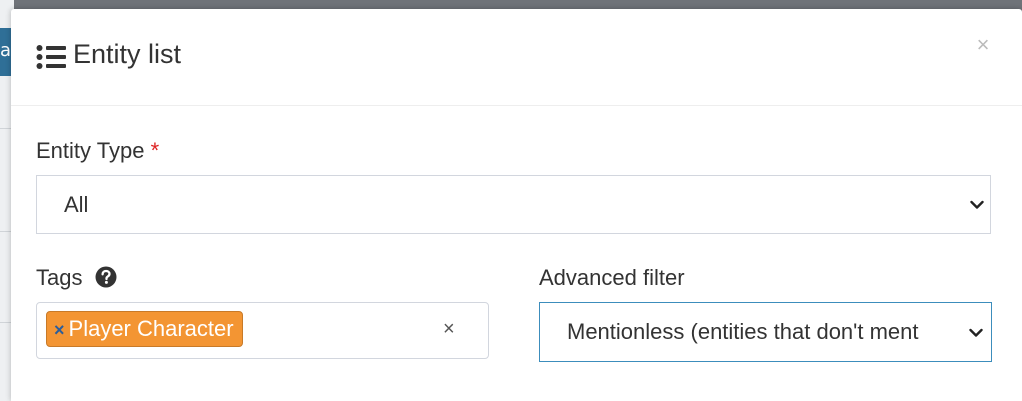 Image resolution: width=1022 pixels, height=401 pixels. I want to click on tags-label-text: Tags, so click(59, 277).